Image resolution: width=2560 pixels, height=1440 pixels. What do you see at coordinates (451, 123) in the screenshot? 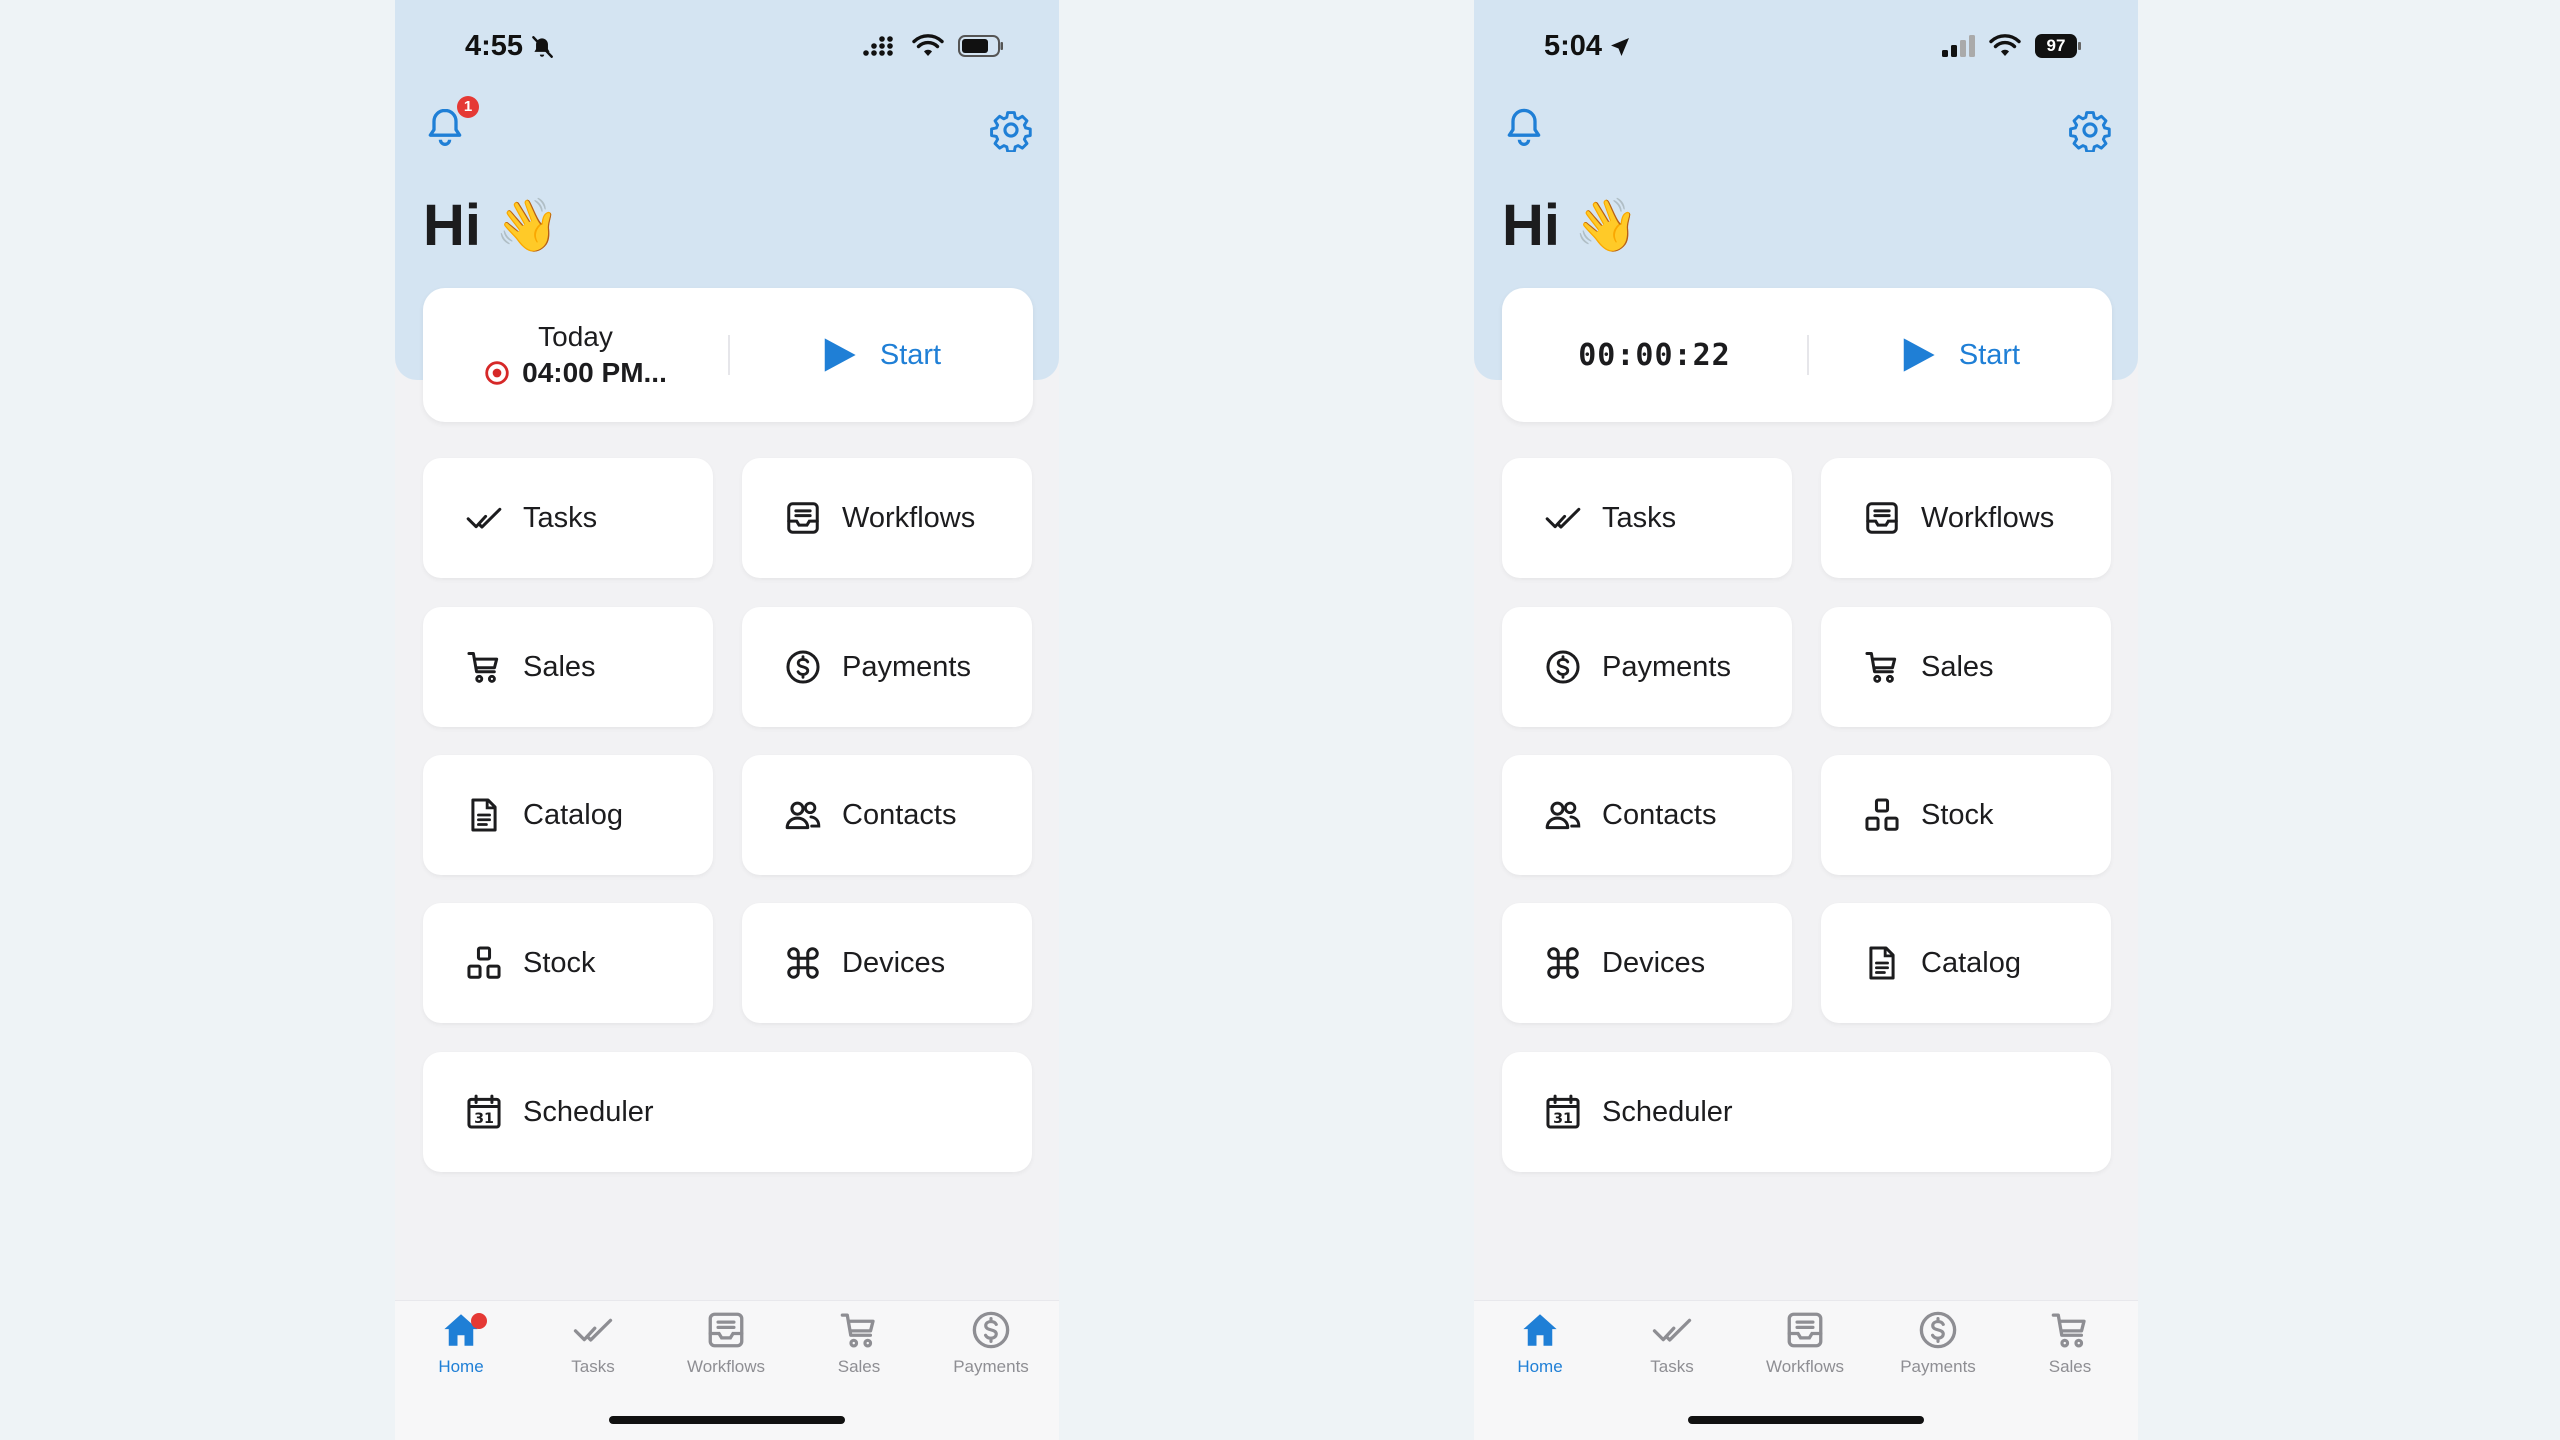
I see `notifications-button: 1` at bounding box center [451, 123].